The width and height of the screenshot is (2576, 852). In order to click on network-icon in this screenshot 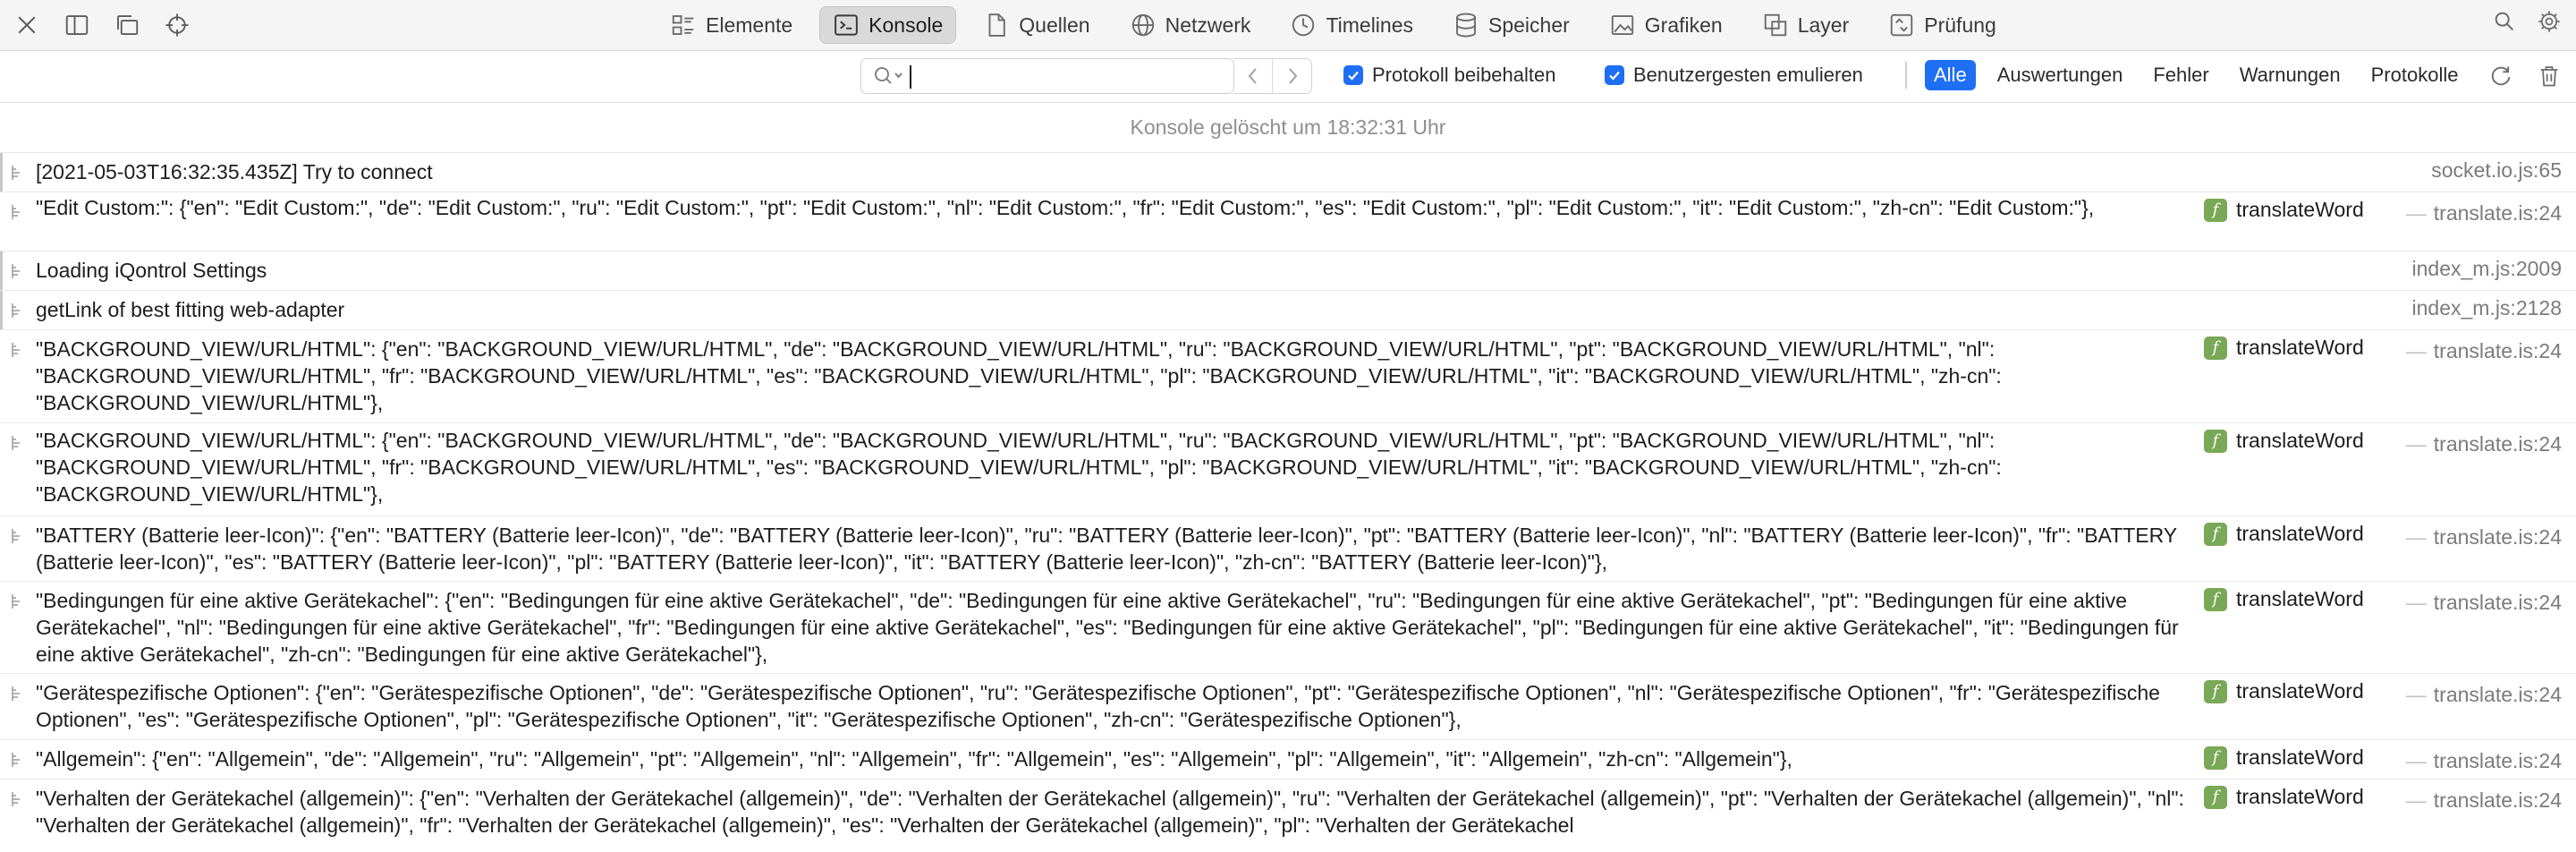, I will do `click(1142, 25)`.